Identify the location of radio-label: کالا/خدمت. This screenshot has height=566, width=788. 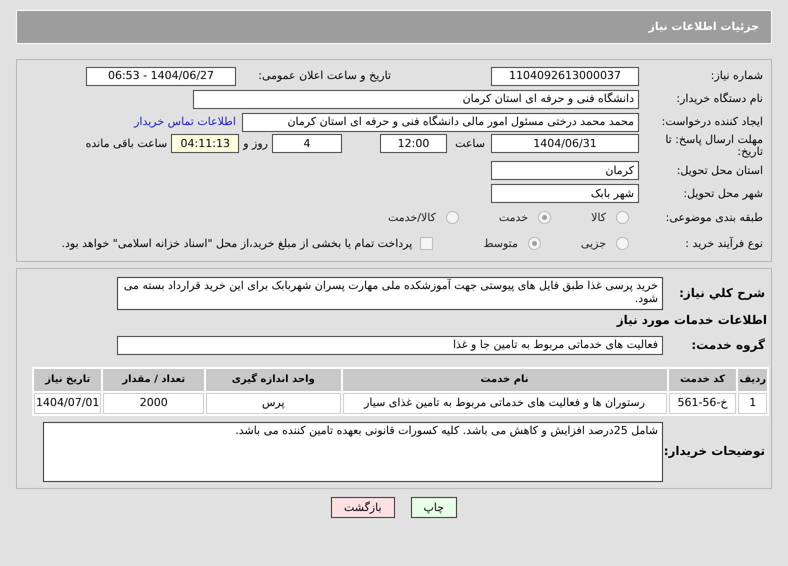
(412, 217).